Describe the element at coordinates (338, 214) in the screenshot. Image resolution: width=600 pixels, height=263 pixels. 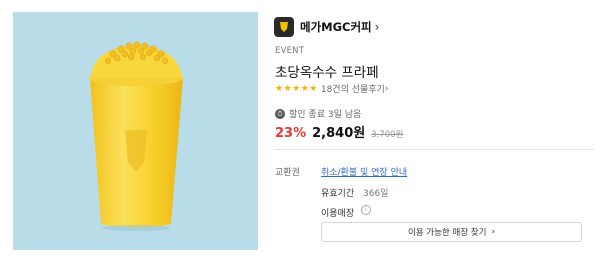
I see `store-label: 이용매장` at that location.